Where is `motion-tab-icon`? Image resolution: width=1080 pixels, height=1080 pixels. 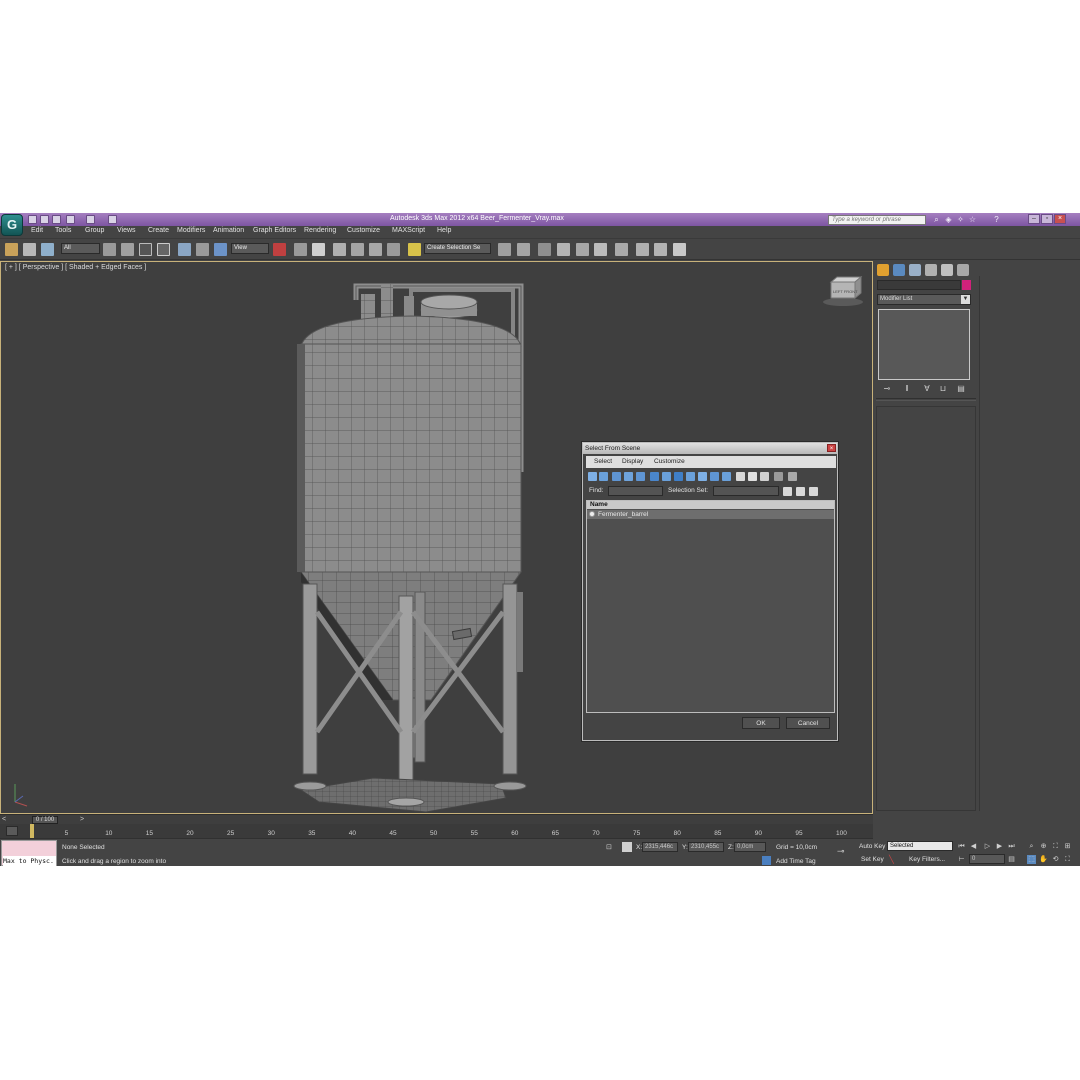
motion-tab-icon is located at coordinates (931, 270).